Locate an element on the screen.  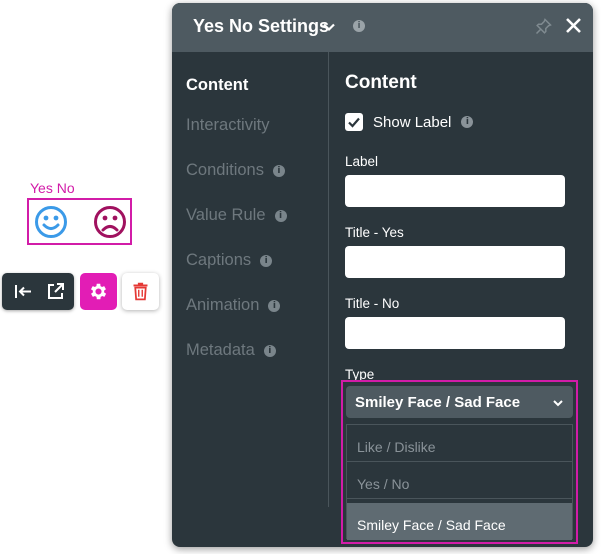
nav-item-metadata: Metadata i is located at coordinates (231, 350).